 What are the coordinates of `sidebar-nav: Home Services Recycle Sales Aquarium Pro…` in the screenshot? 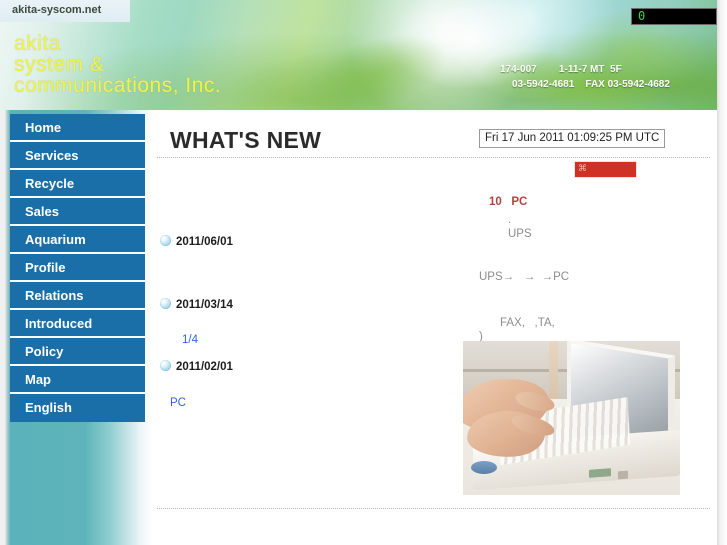 It's located at (77, 268).